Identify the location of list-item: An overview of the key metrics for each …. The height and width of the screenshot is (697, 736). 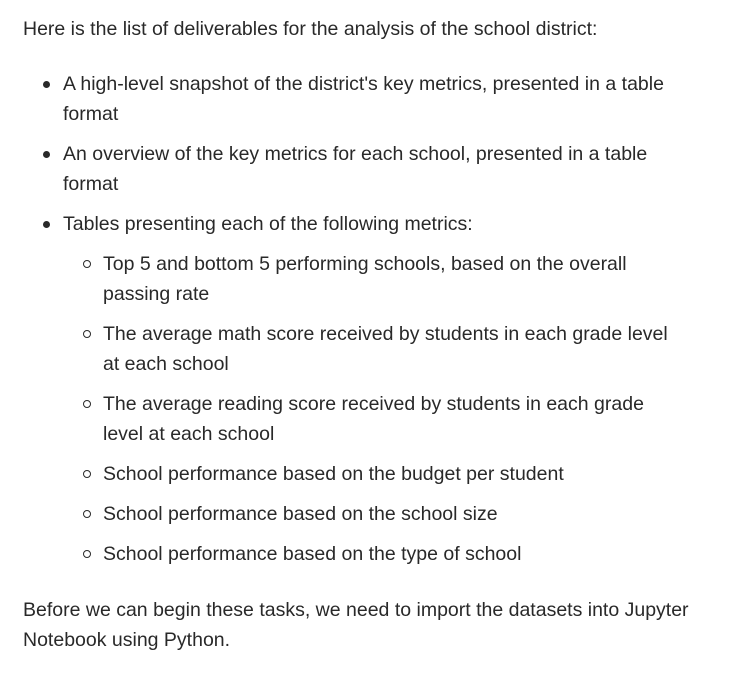
(363, 169).